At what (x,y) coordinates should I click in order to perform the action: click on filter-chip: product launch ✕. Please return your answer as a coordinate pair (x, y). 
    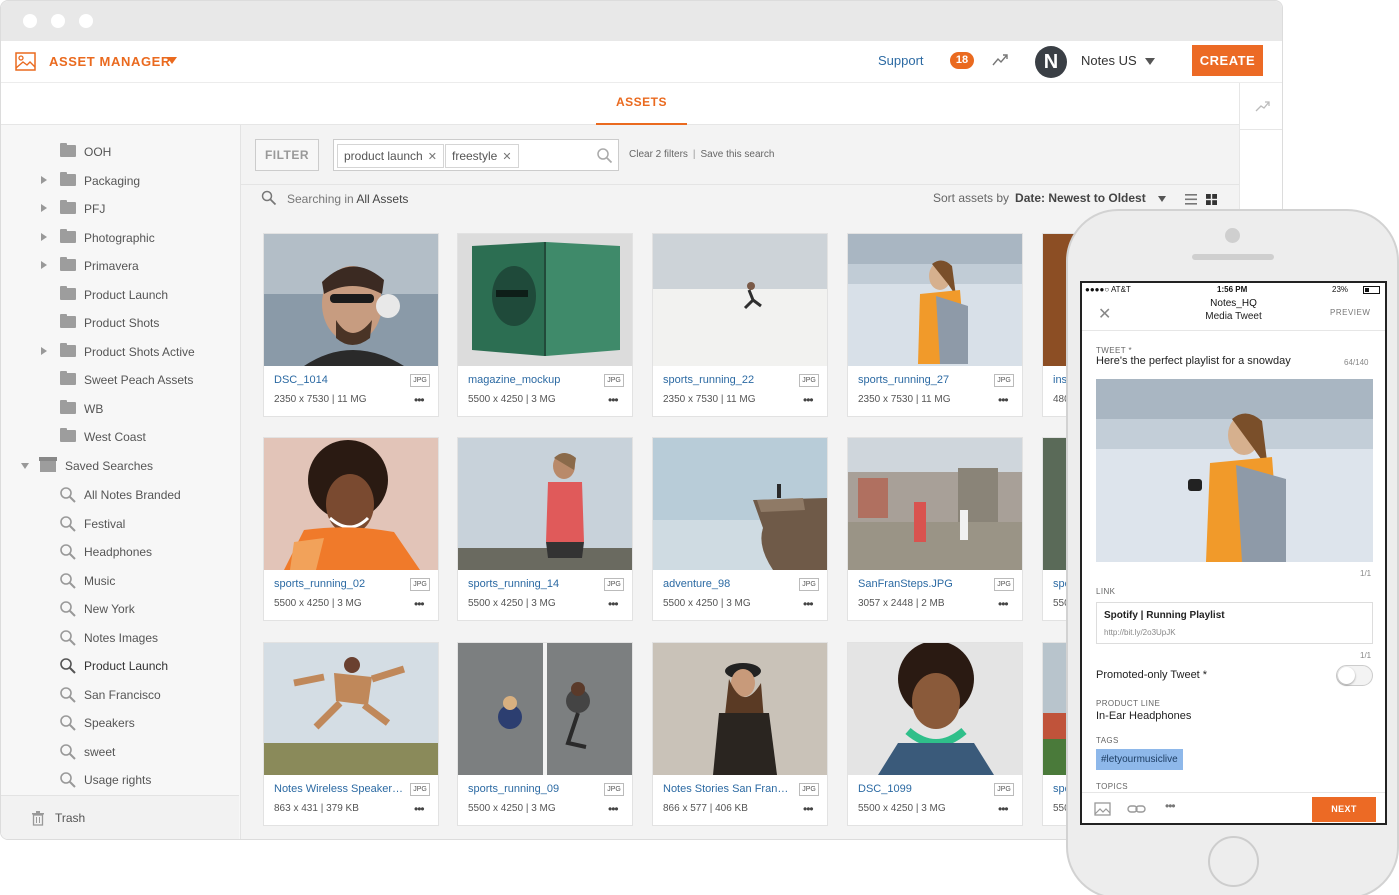
    Looking at the image, I should click on (390, 156).